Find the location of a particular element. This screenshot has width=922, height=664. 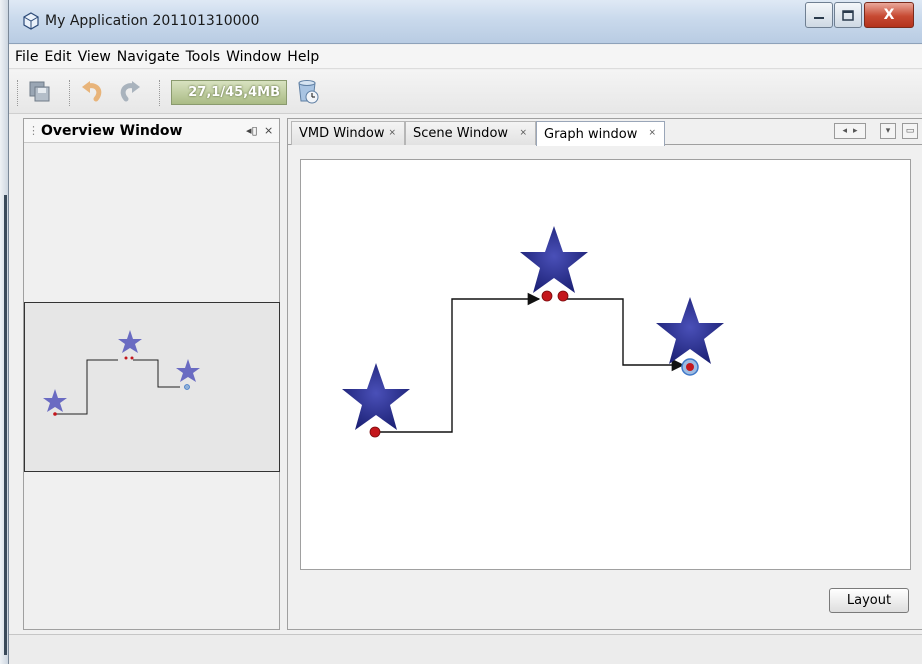

maximize-window-icon: ▭ is located at coordinates (910, 131).